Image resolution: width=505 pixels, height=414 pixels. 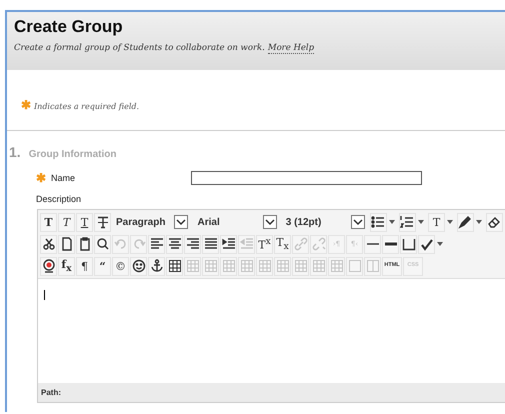 I want to click on cut-icon, so click(x=49, y=244).